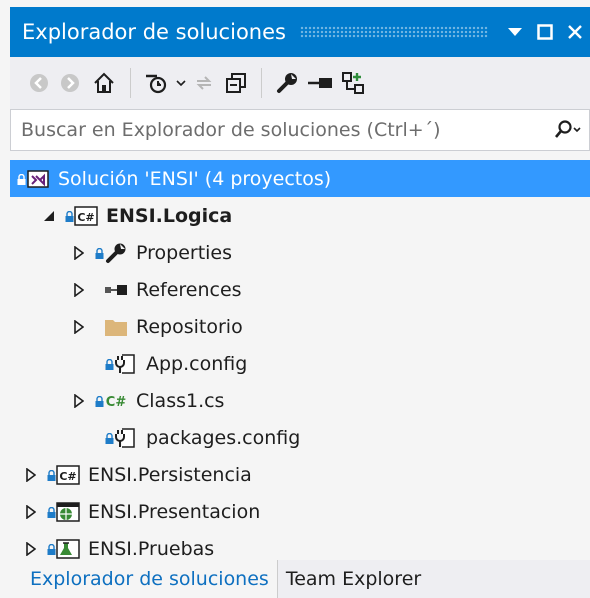 The height and width of the screenshot is (598, 590). I want to click on tab-solution-explorer: Explorador de soluciones, so click(143, 579).